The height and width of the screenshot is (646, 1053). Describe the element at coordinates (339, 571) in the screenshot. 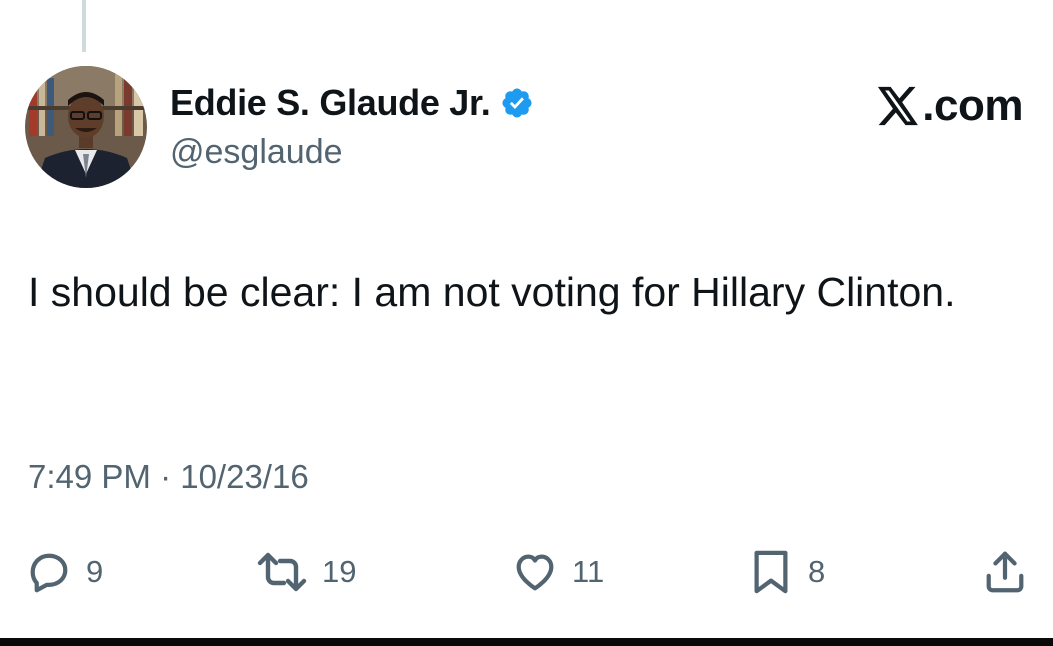

I see `repost-count: 19` at that location.